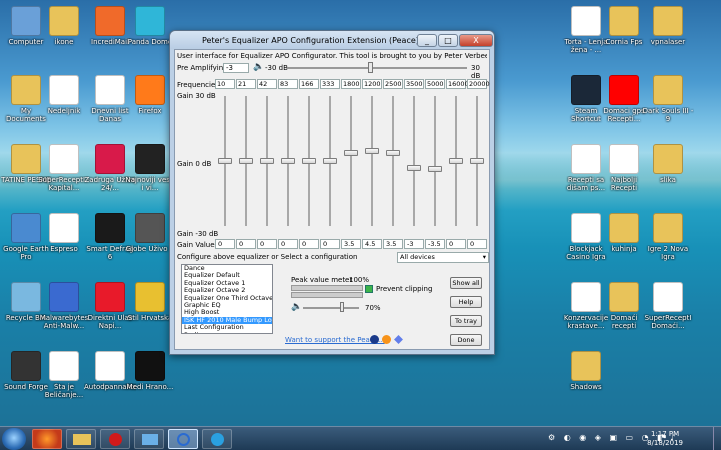  What do you see at coordinates (668, 168) in the screenshot?
I see `desktop-icon: slika` at bounding box center [668, 168].